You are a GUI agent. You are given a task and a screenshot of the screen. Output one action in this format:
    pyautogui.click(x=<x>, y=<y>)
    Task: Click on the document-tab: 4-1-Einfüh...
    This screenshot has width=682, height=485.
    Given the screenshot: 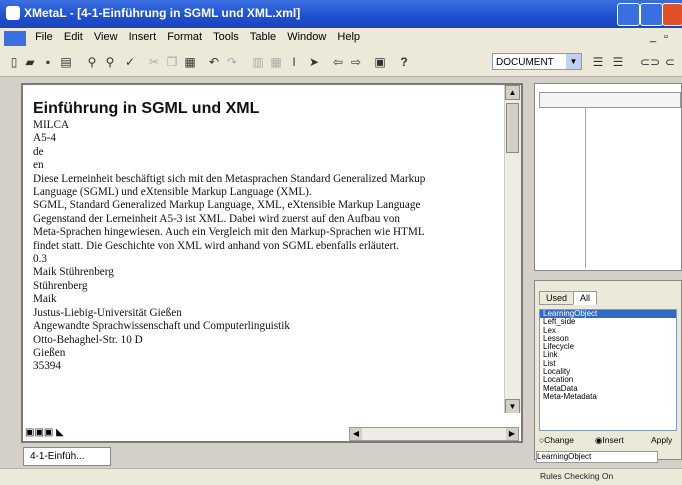 What is the action you would take?
    pyautogui.click(x=67, y=456)
    